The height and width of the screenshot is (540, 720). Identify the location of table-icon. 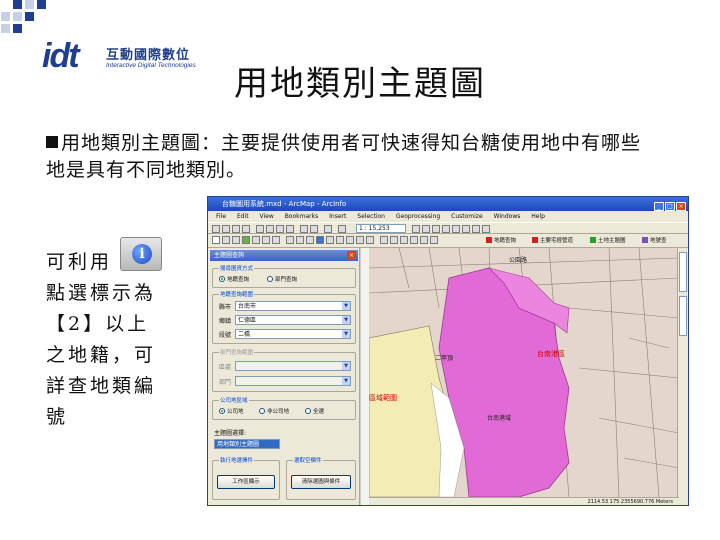
(426, 229).